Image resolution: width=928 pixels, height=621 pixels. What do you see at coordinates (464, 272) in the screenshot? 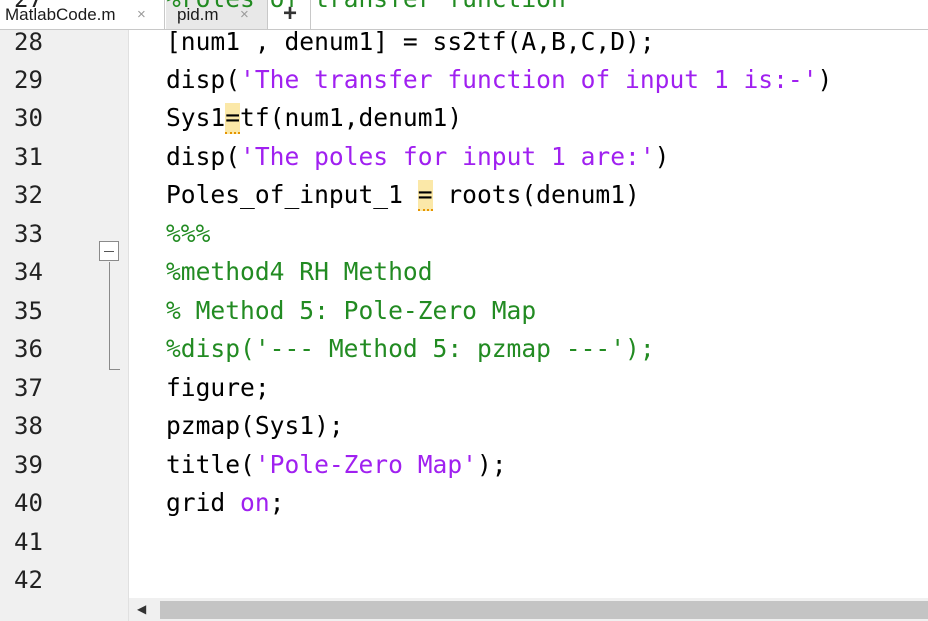
I see `code-row: 34 %method4 RH Method` at bounding box center [464, 272].